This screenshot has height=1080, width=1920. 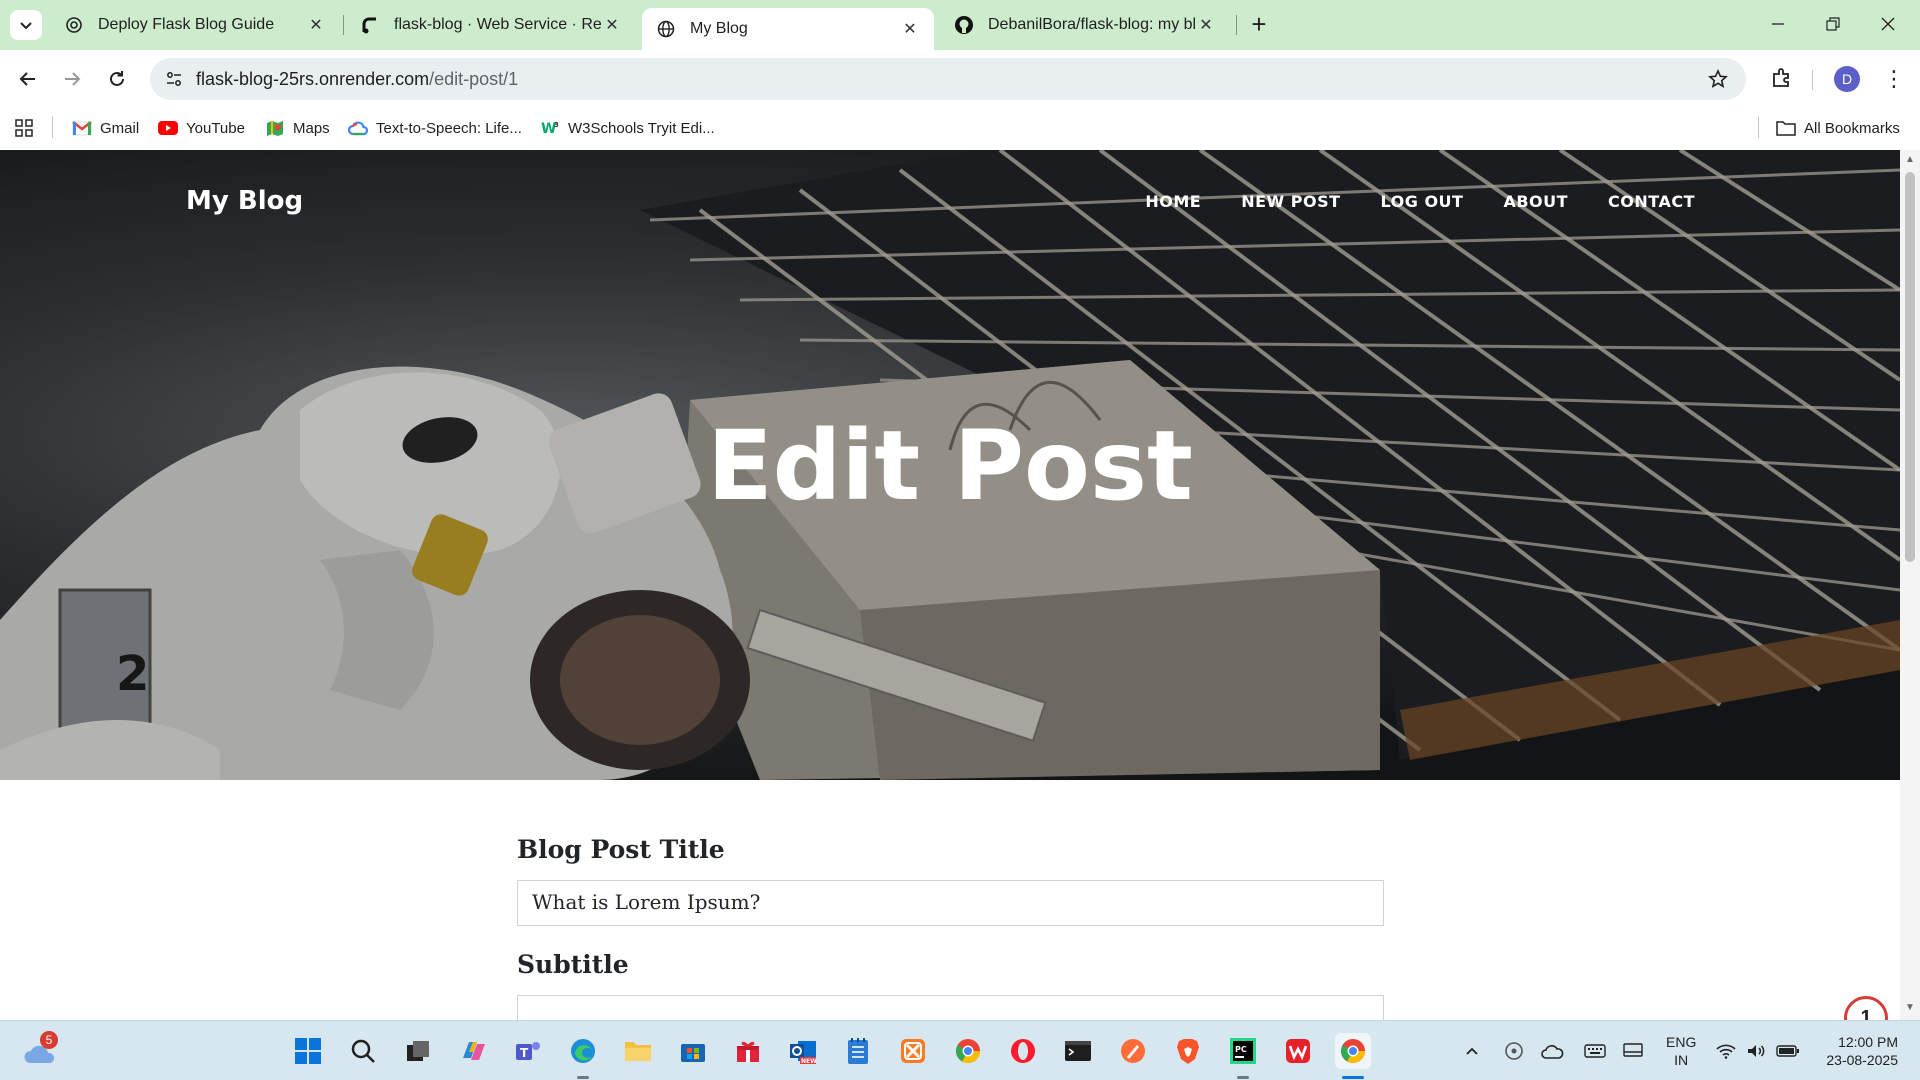 I want to click on start-icon, so click(x=308, y=1051).